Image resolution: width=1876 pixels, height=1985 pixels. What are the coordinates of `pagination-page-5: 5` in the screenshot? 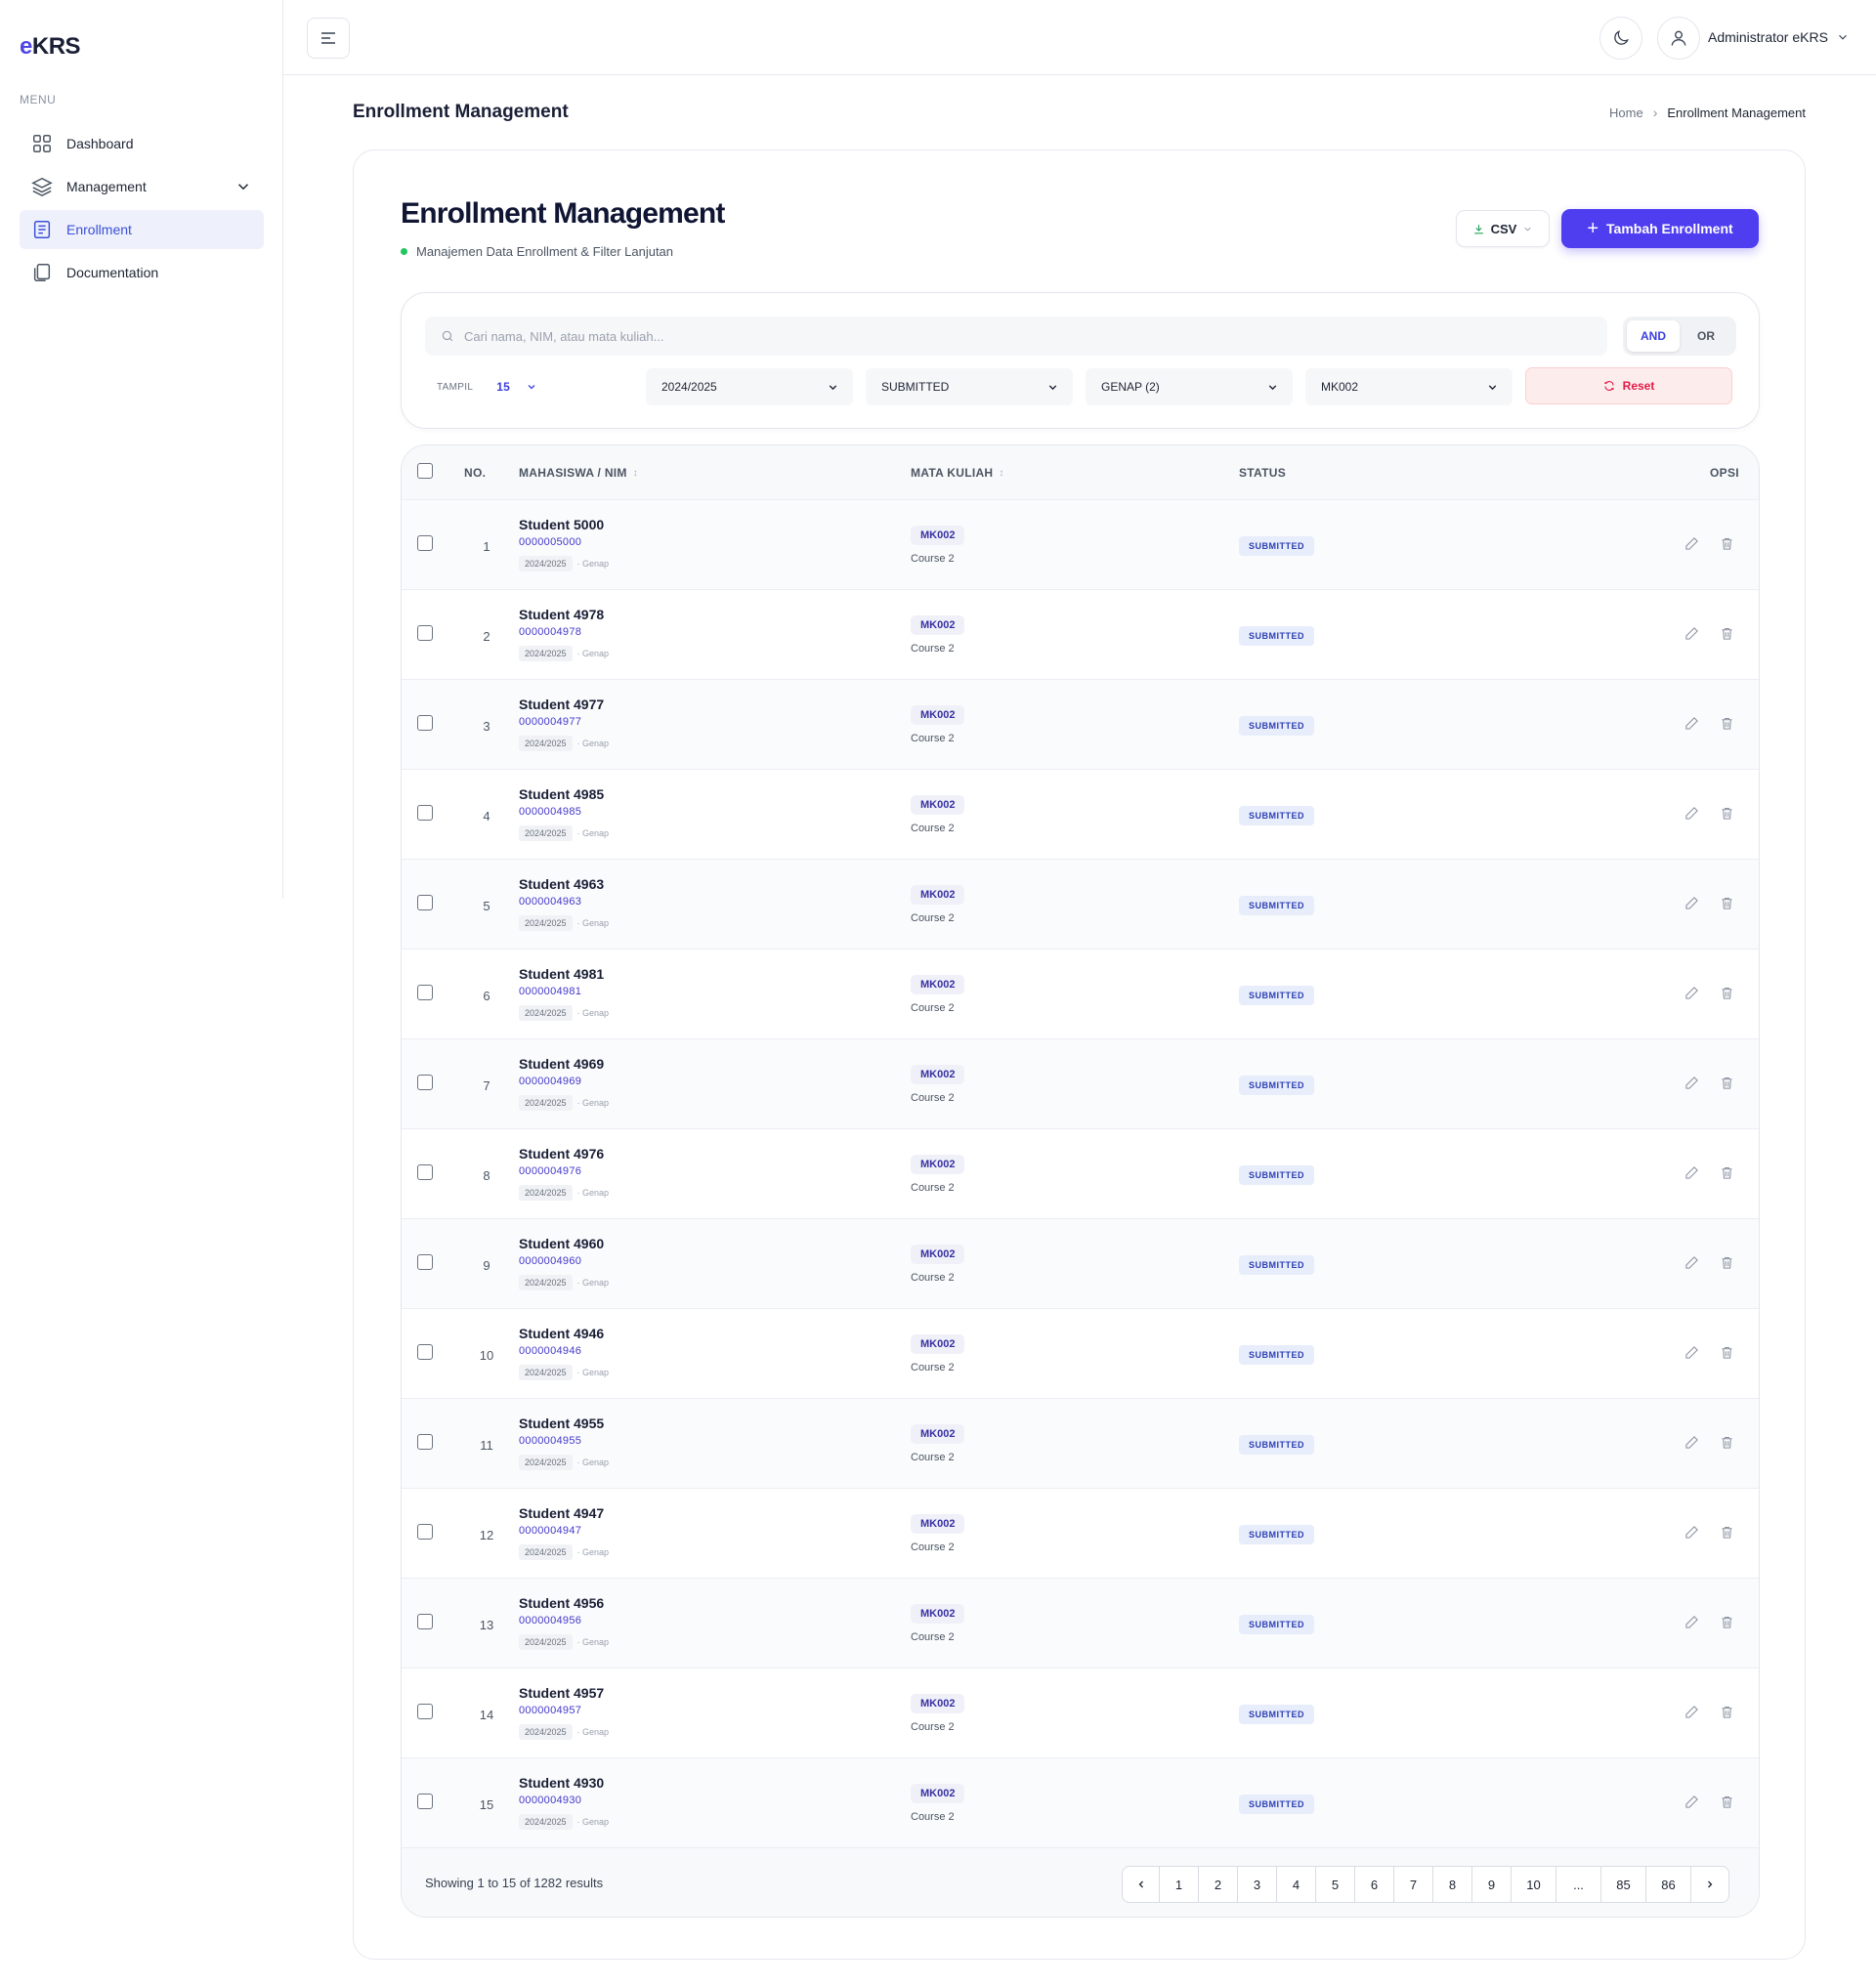 It's located at (1335, 1884).